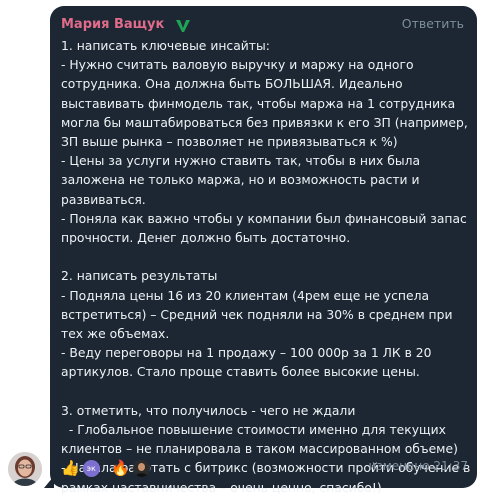  I want to click on reaction-fire: 🔥, so click(130, 468).